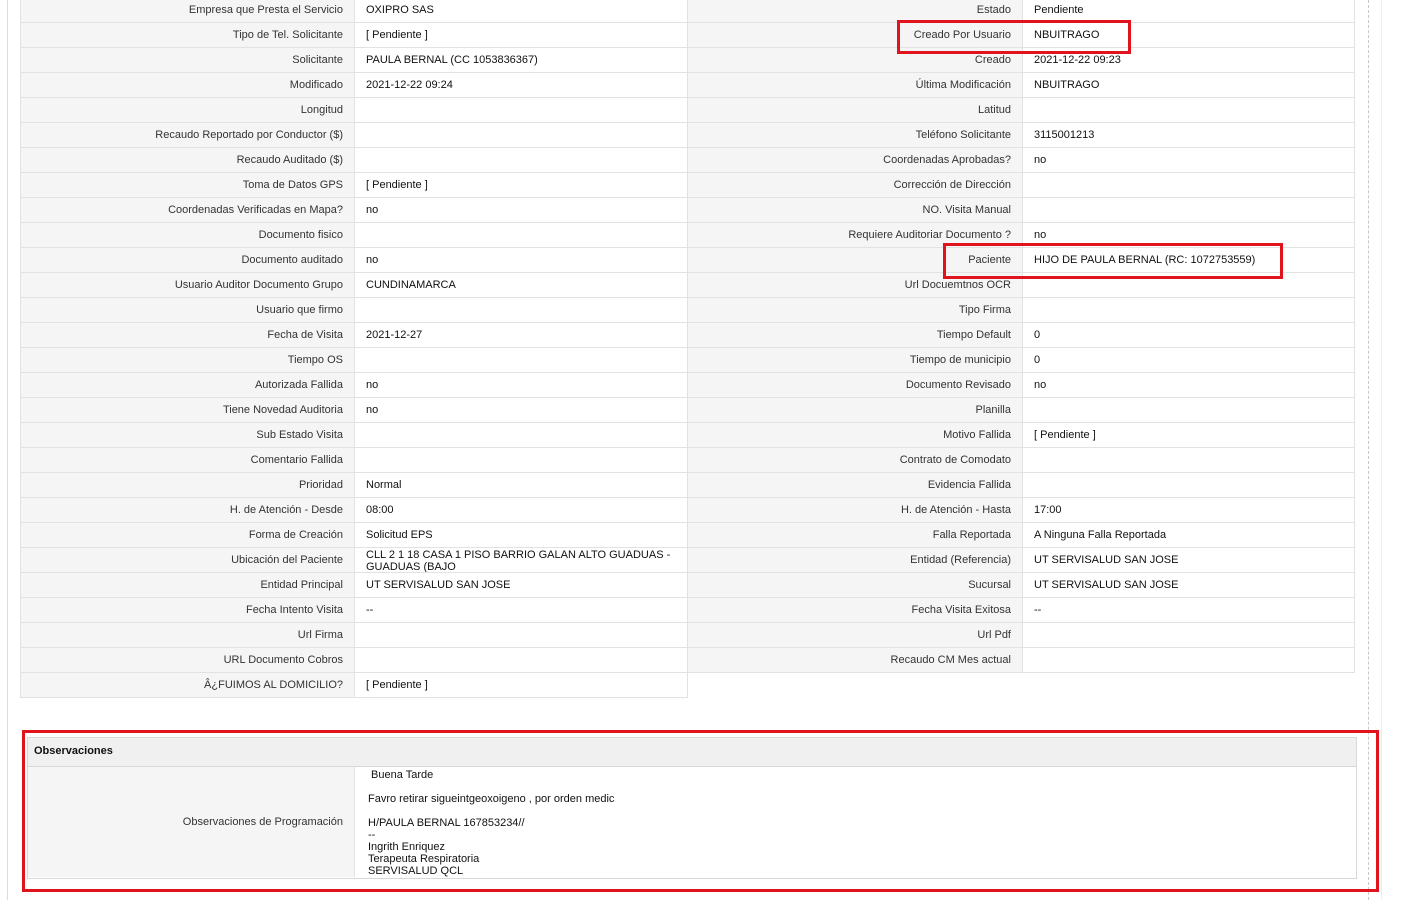  What do you see at coordinates (855, 185) in the screenshot?
I see `field-label: Corrección de Dirección` at bounding box center [855, 185].